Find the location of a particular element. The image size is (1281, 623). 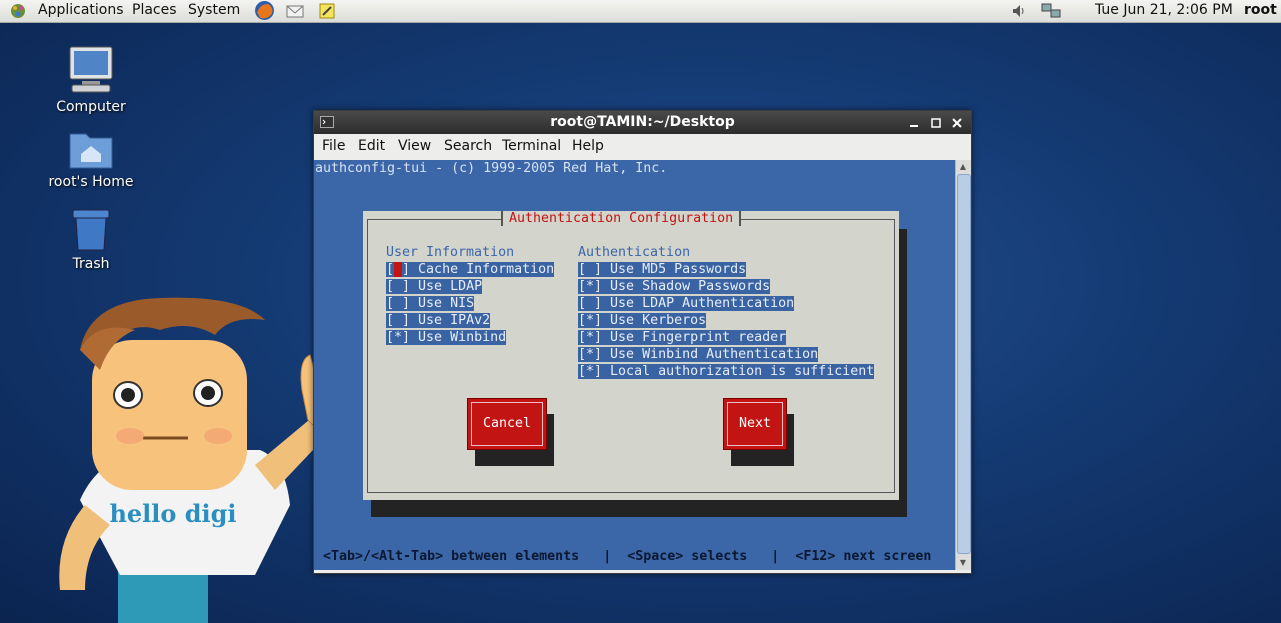

checkbox-winbind-authentication: [*] Use Winbind Authentication is located at coordinates (698, 354).